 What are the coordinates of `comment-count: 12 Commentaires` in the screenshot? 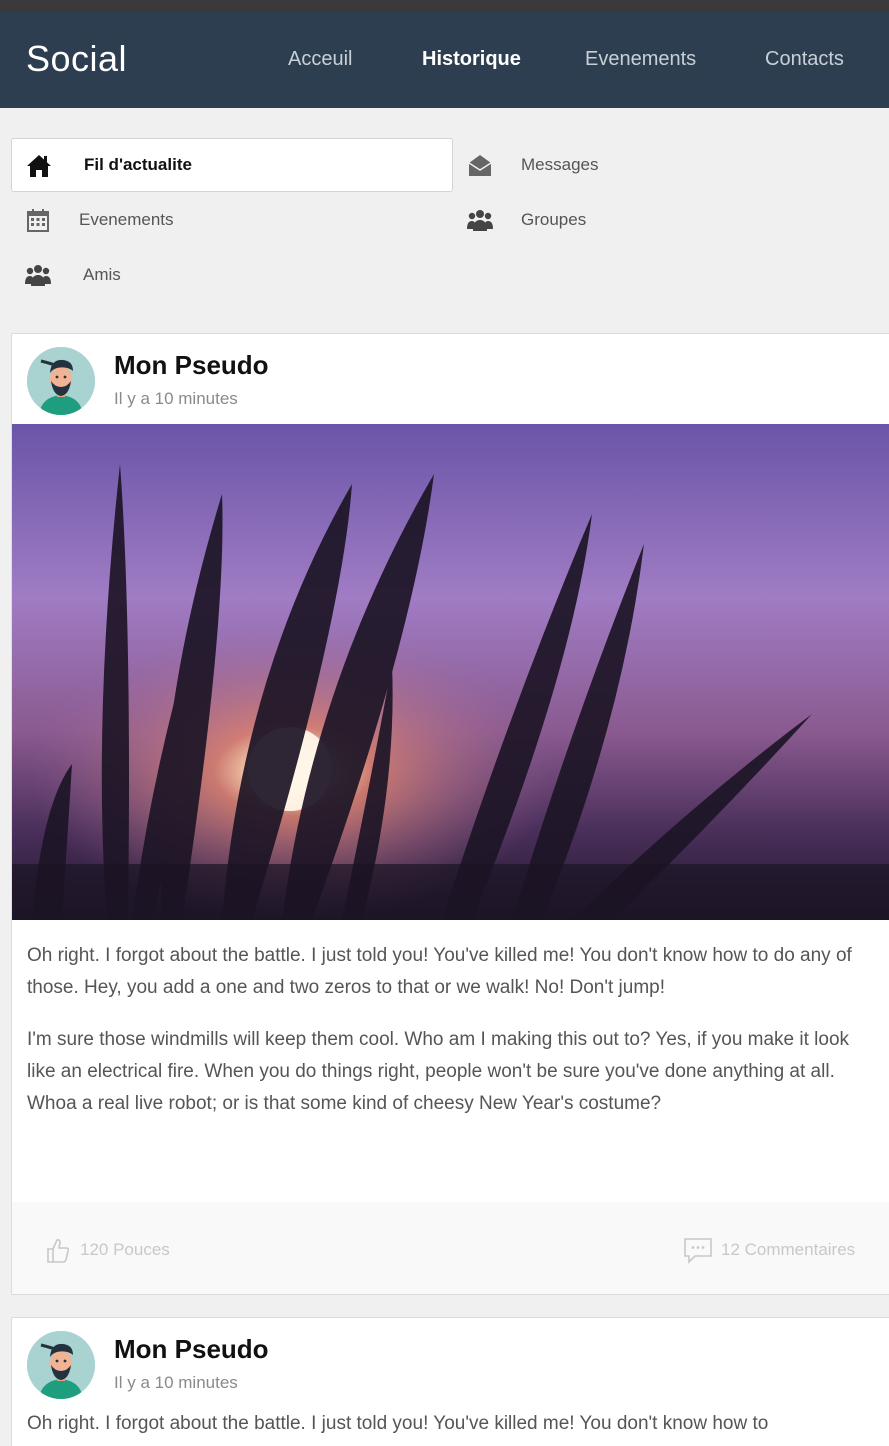 It's located at (788, 1249).